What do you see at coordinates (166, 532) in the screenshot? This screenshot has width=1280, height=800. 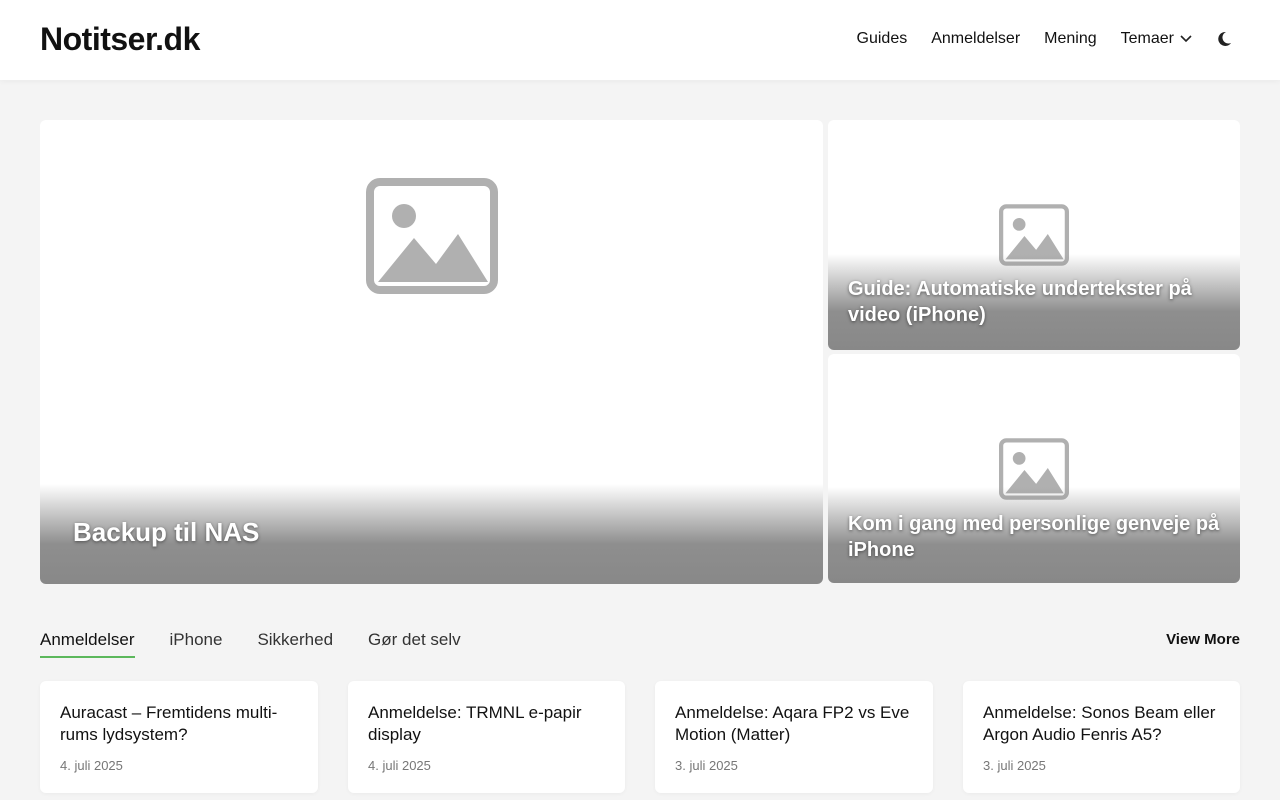 I see `hero-main-title: Backup til NAS` at bounding box center [166, 532].